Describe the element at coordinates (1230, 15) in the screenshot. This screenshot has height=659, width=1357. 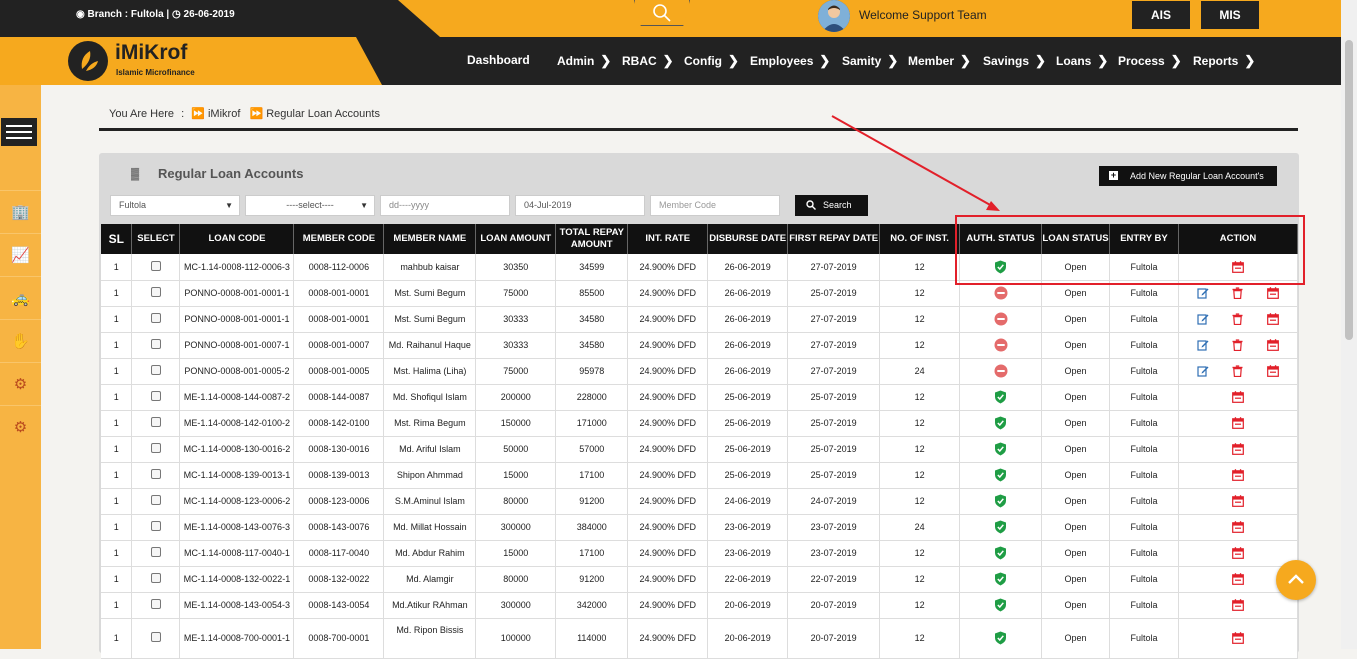
I see `mis-button: MIS` at that location.